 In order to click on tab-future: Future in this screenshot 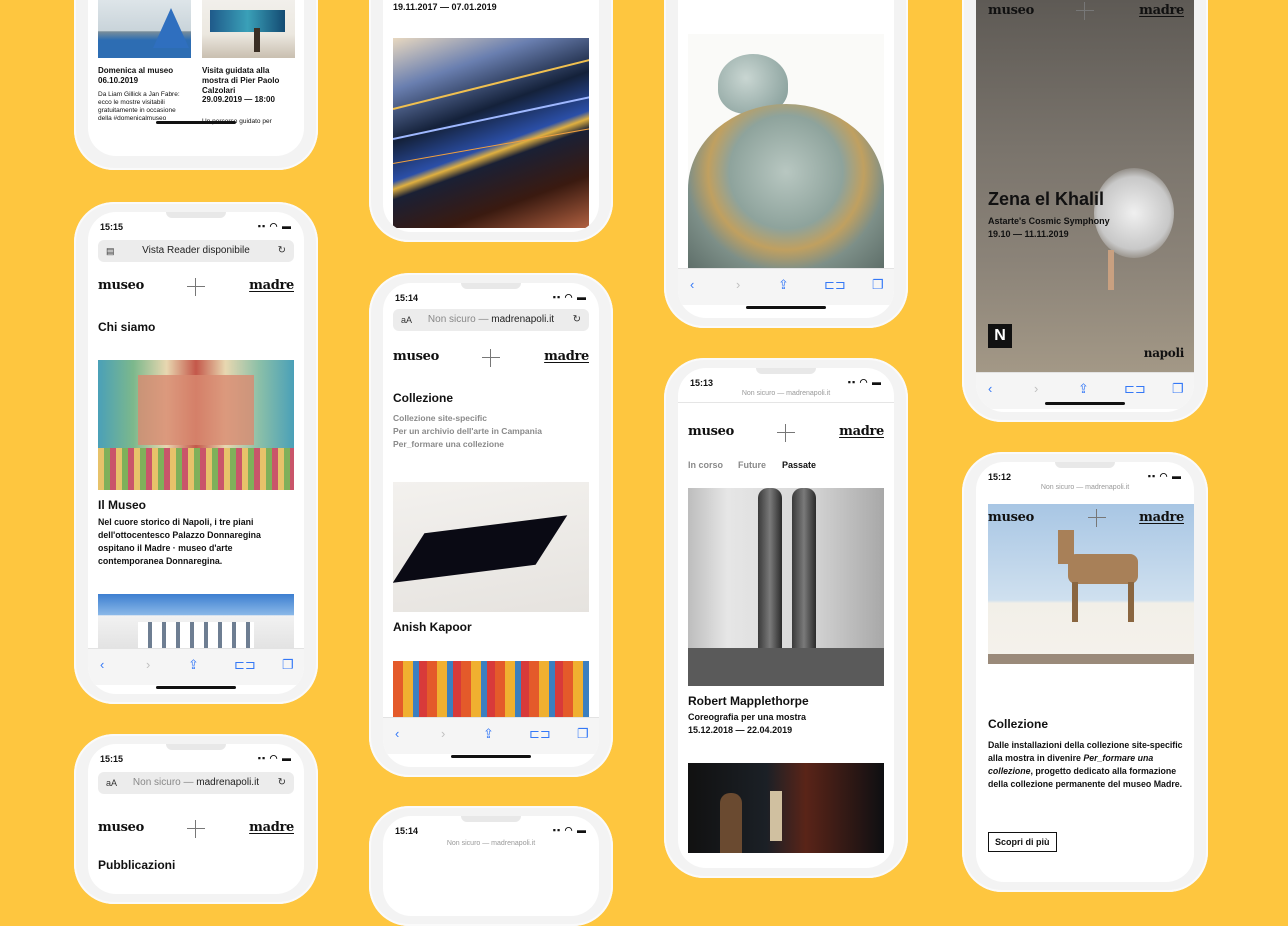, I will do `click(752, 465)`.